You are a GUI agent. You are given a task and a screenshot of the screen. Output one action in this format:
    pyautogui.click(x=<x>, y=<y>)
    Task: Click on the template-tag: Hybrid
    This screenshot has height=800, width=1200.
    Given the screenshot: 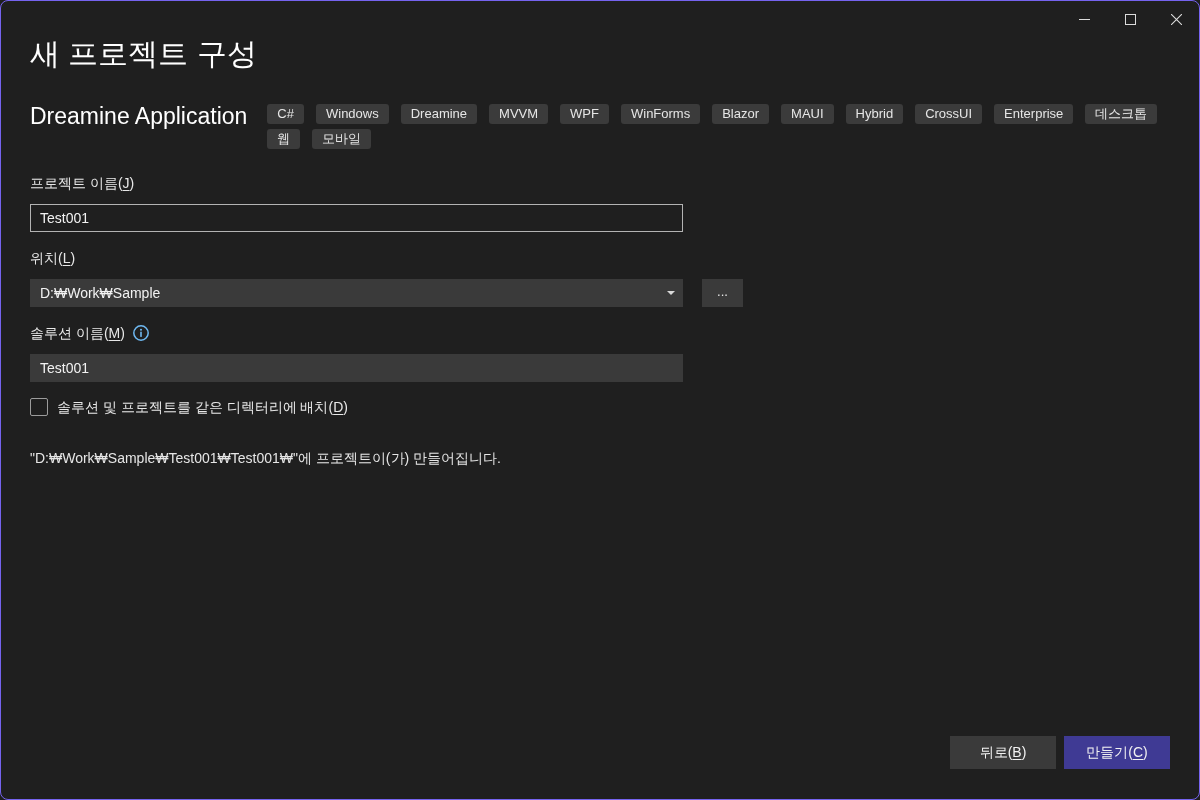 What is the action you would take?
    pyautogui.click(x=874, y=114)
    